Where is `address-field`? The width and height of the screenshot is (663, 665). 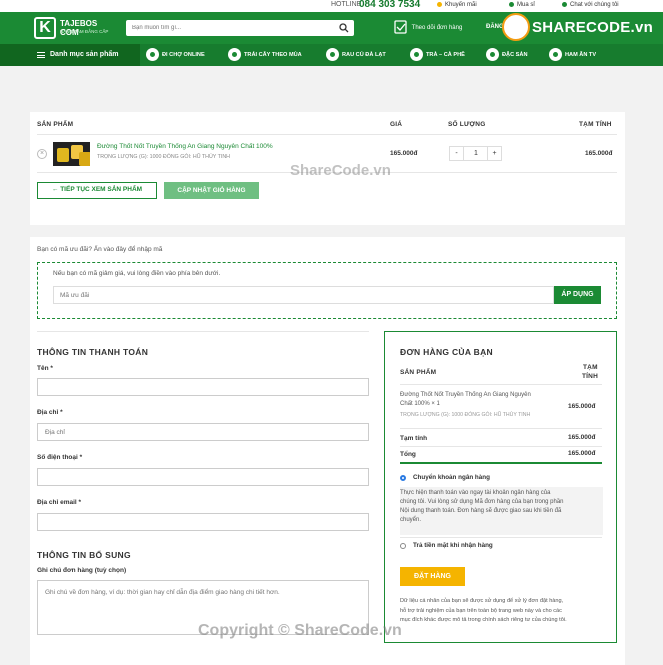
address-field is located at coordinates (203, 432).